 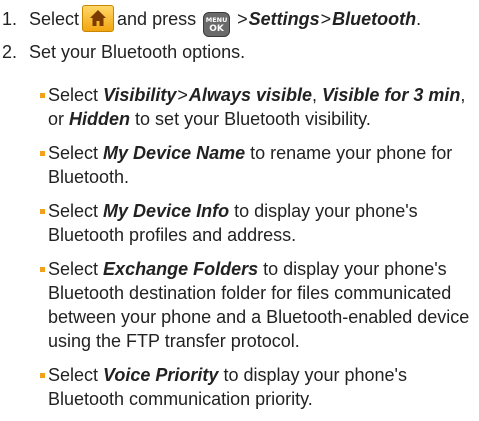 What do you see at coordinates (250, 95) in the screenshot?
I see `option-always-visible: Always visible` at bounding box center [250, 95].